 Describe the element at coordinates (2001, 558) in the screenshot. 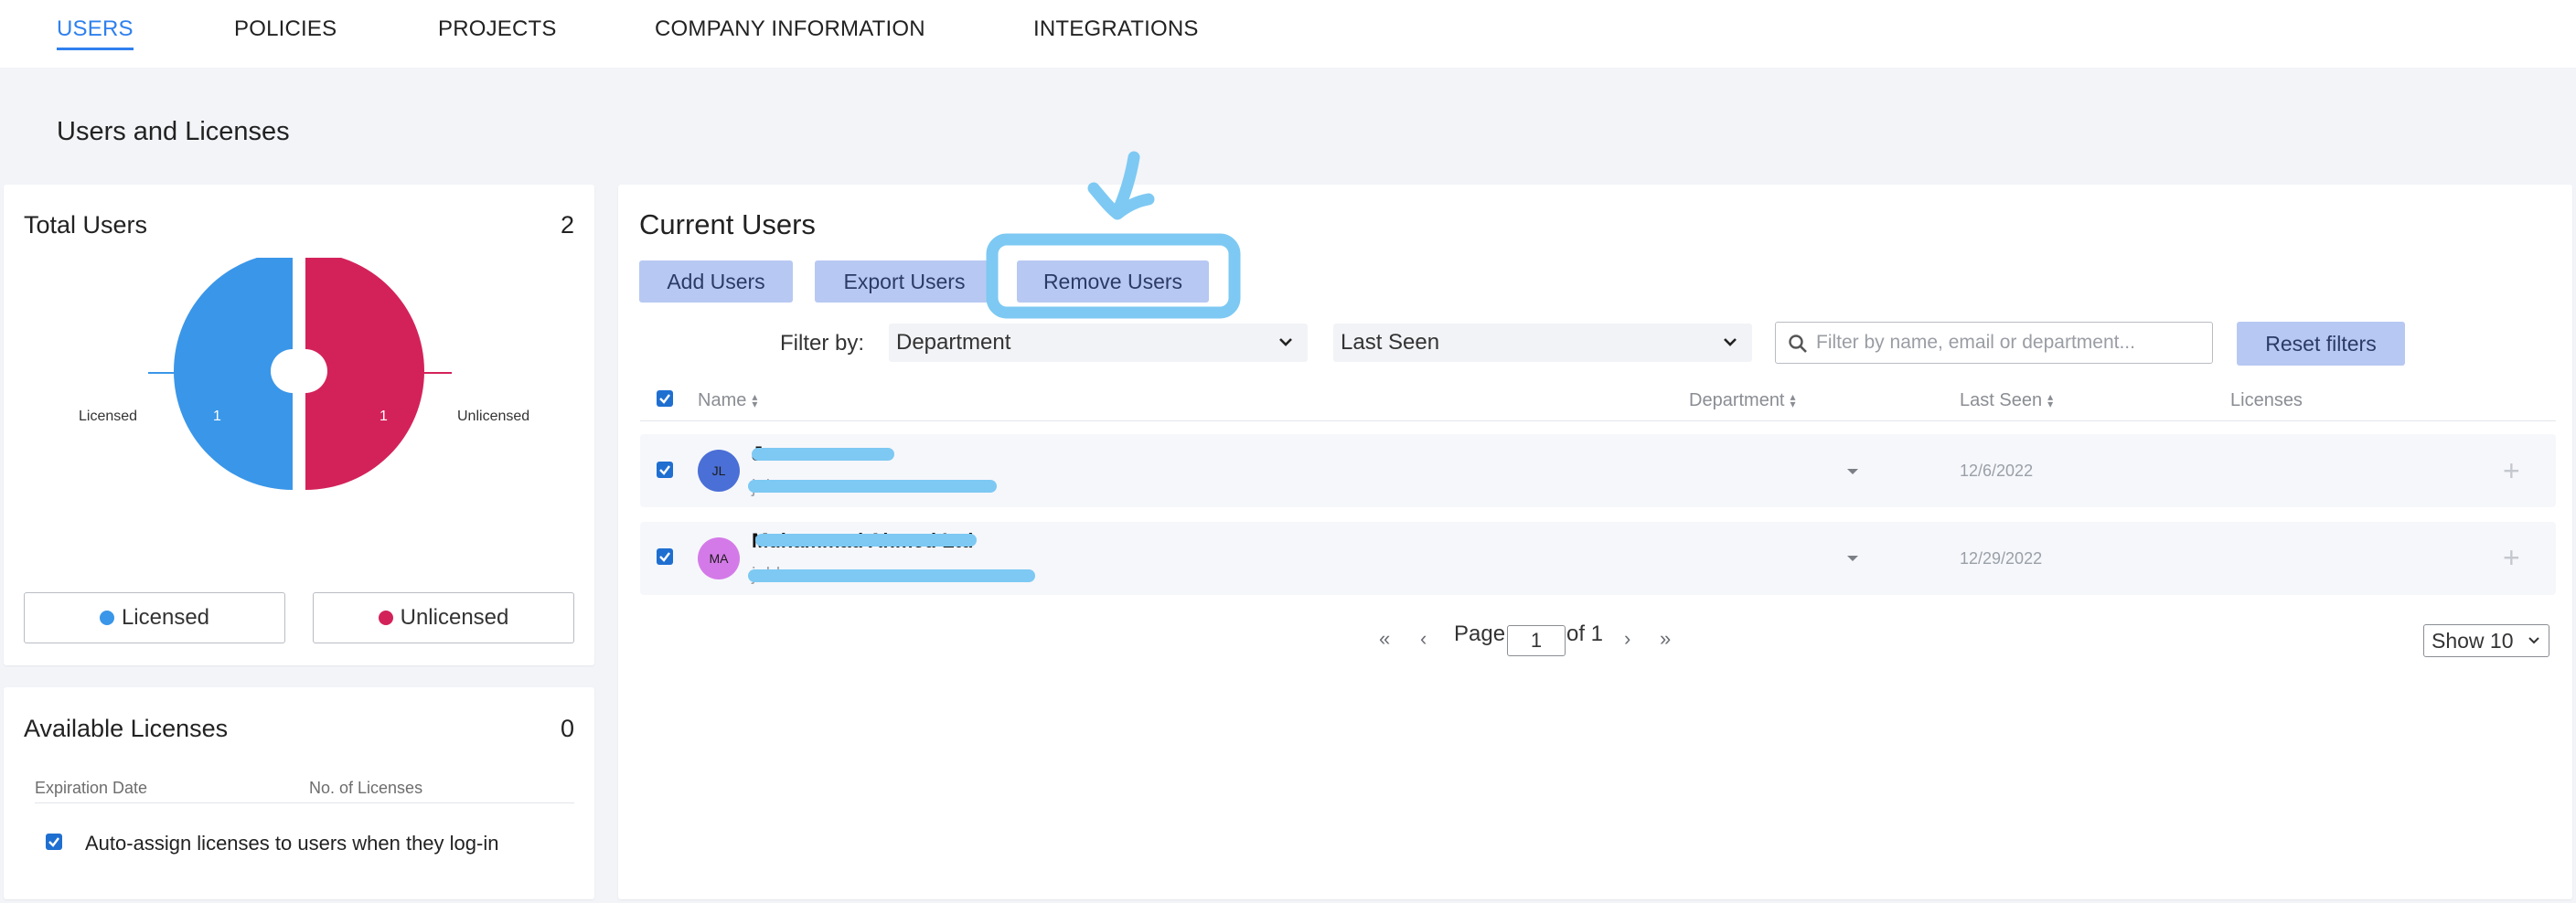

I see `last-seen-date: 12/29/2022` at that location.